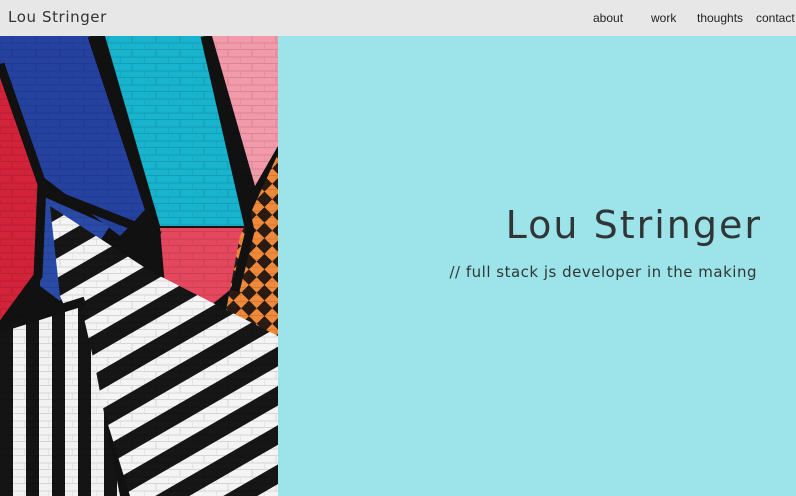  What do you see at coordinates (663, 18) in the screenshot?
I see `nav-link-work: work` at bounding box center [663, 18].